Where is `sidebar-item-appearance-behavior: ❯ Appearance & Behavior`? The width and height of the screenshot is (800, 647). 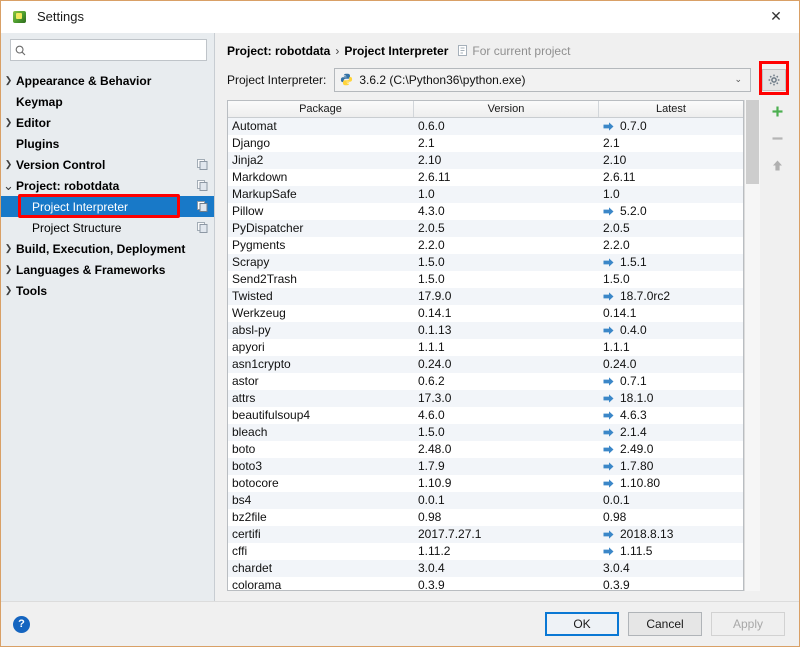 sidebar-item-appearance-behavior: ❯ Appearance & Behavior is located at coordinates (107, 80).